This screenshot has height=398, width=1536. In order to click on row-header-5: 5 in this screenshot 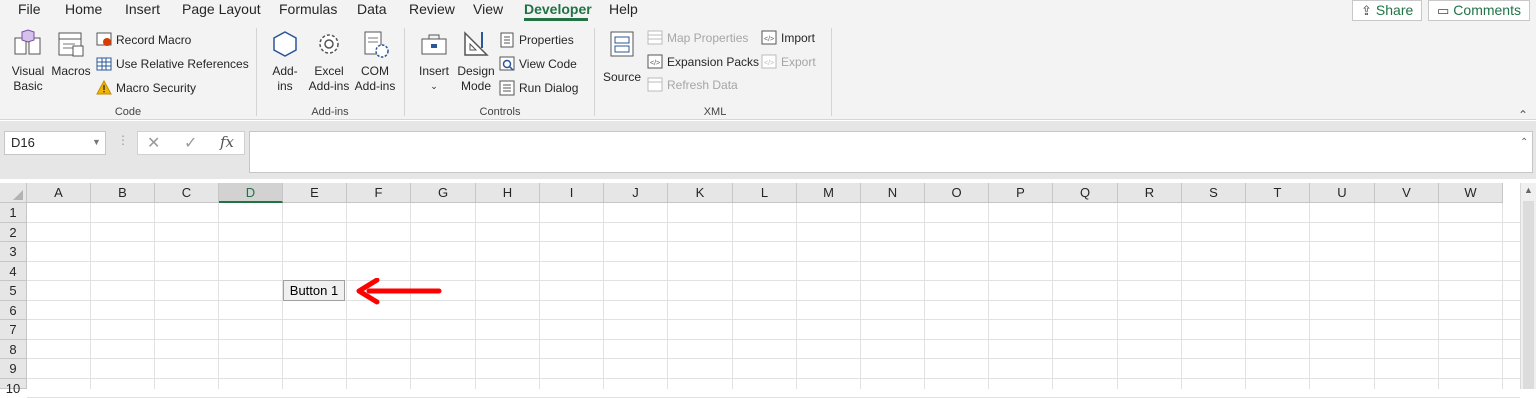, I will do `click(13, 291)`.